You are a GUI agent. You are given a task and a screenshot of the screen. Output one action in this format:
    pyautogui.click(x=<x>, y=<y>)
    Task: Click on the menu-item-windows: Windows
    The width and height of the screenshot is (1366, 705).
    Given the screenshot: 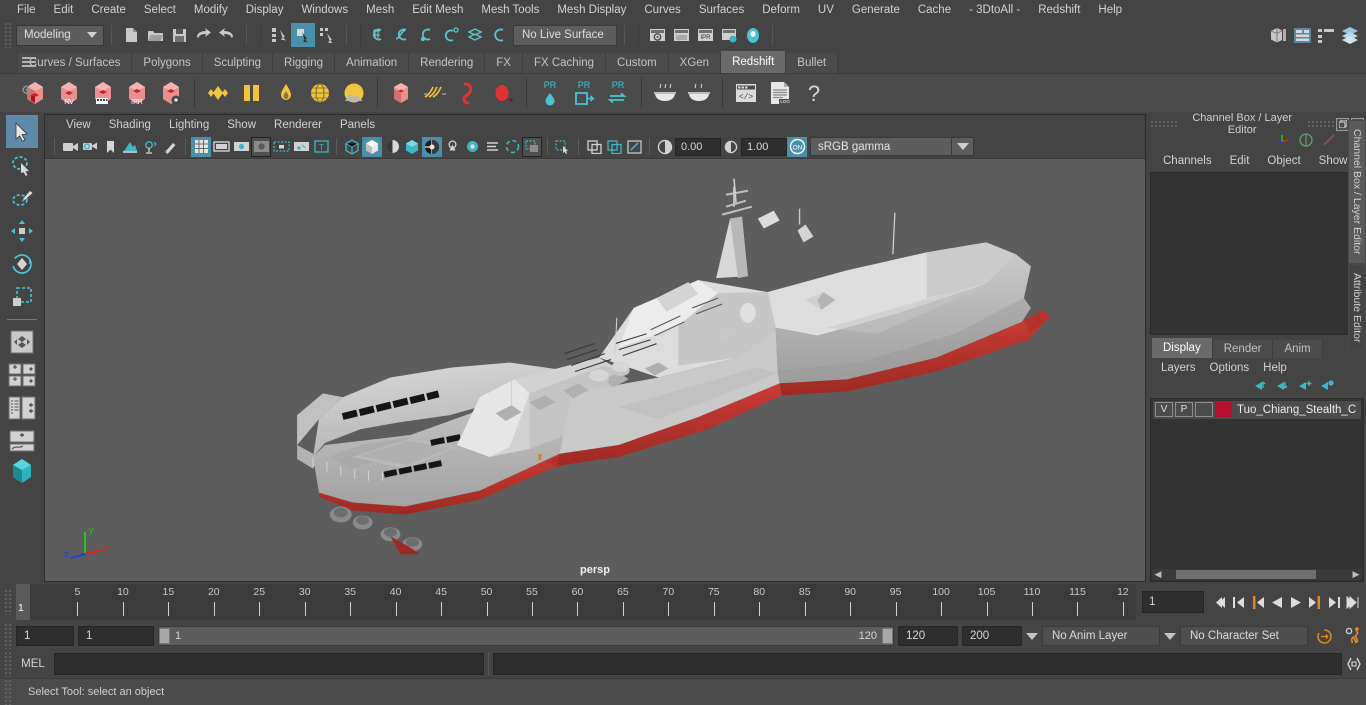 What is the action you would take?
    pyautogui.click(x=324, y=10)
    